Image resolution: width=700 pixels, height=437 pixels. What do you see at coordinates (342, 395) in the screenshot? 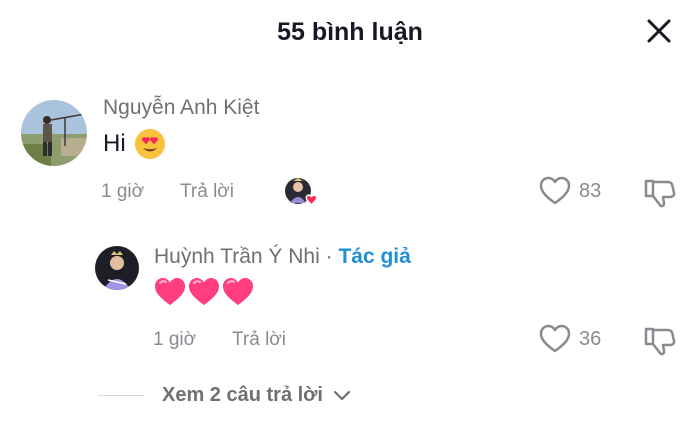
I see `chevron-down-icon` at bounding box center [342, 395].